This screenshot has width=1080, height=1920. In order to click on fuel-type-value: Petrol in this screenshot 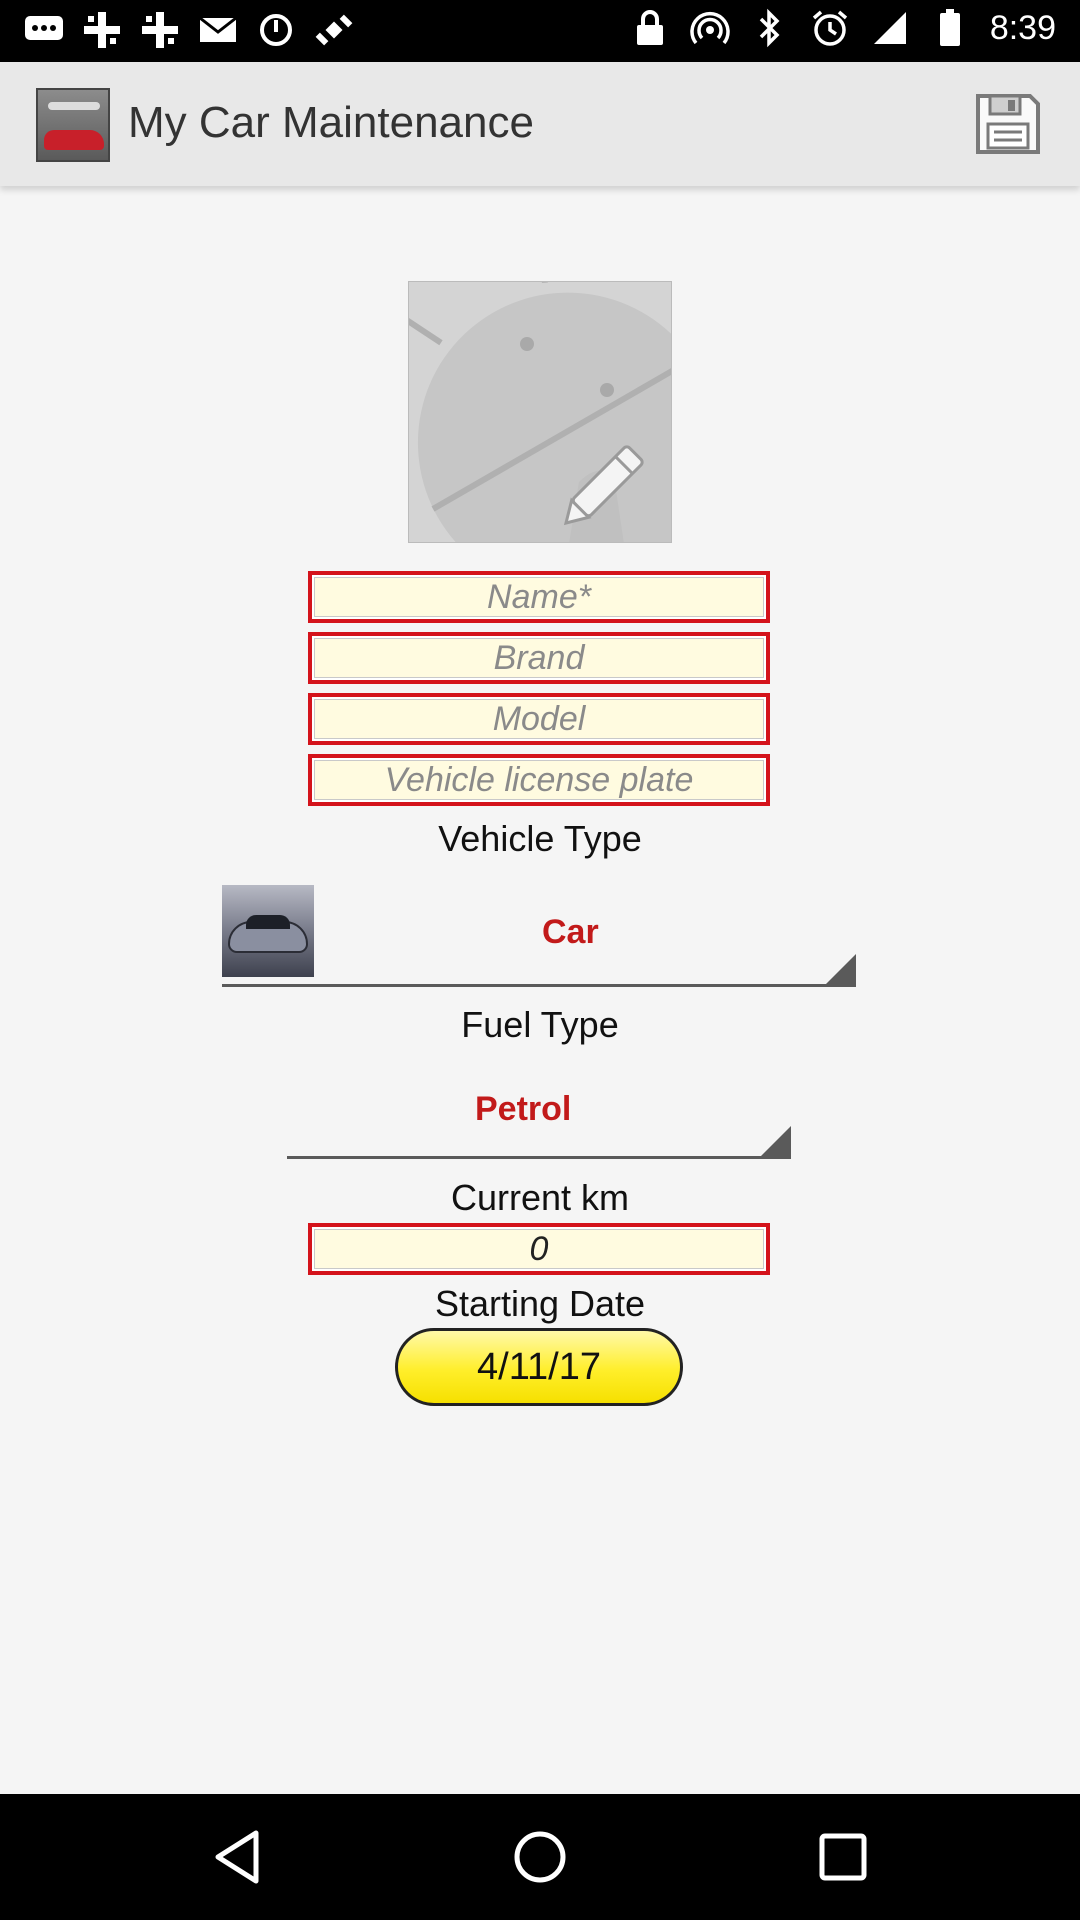, I will do `click(523, 1109)`.